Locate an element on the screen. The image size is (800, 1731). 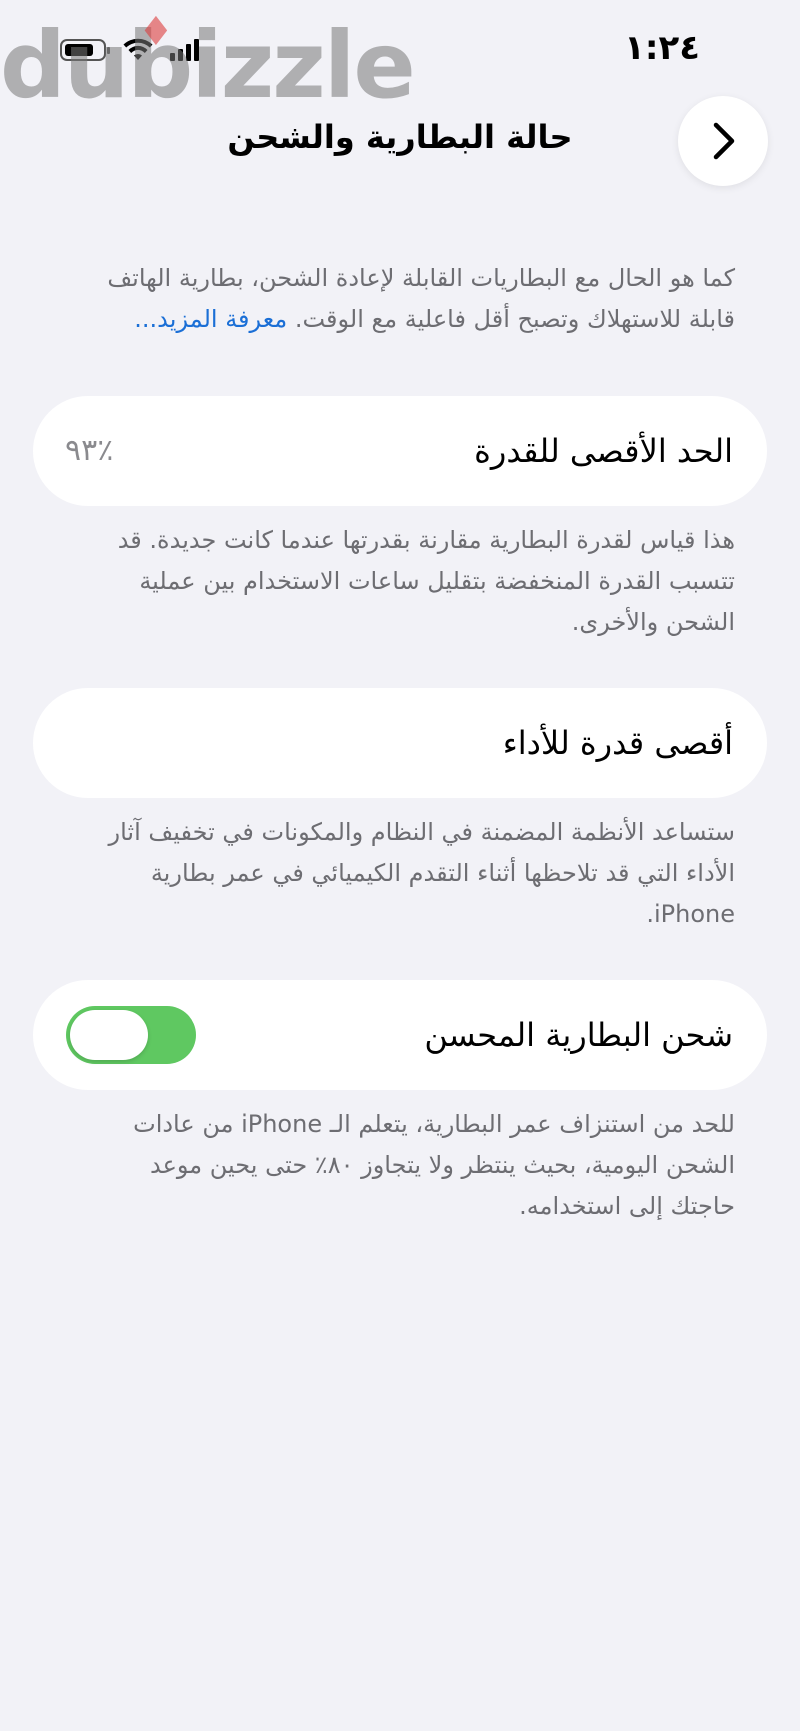
status-time: ١:٢٤ is located at coordinates (662, 48).